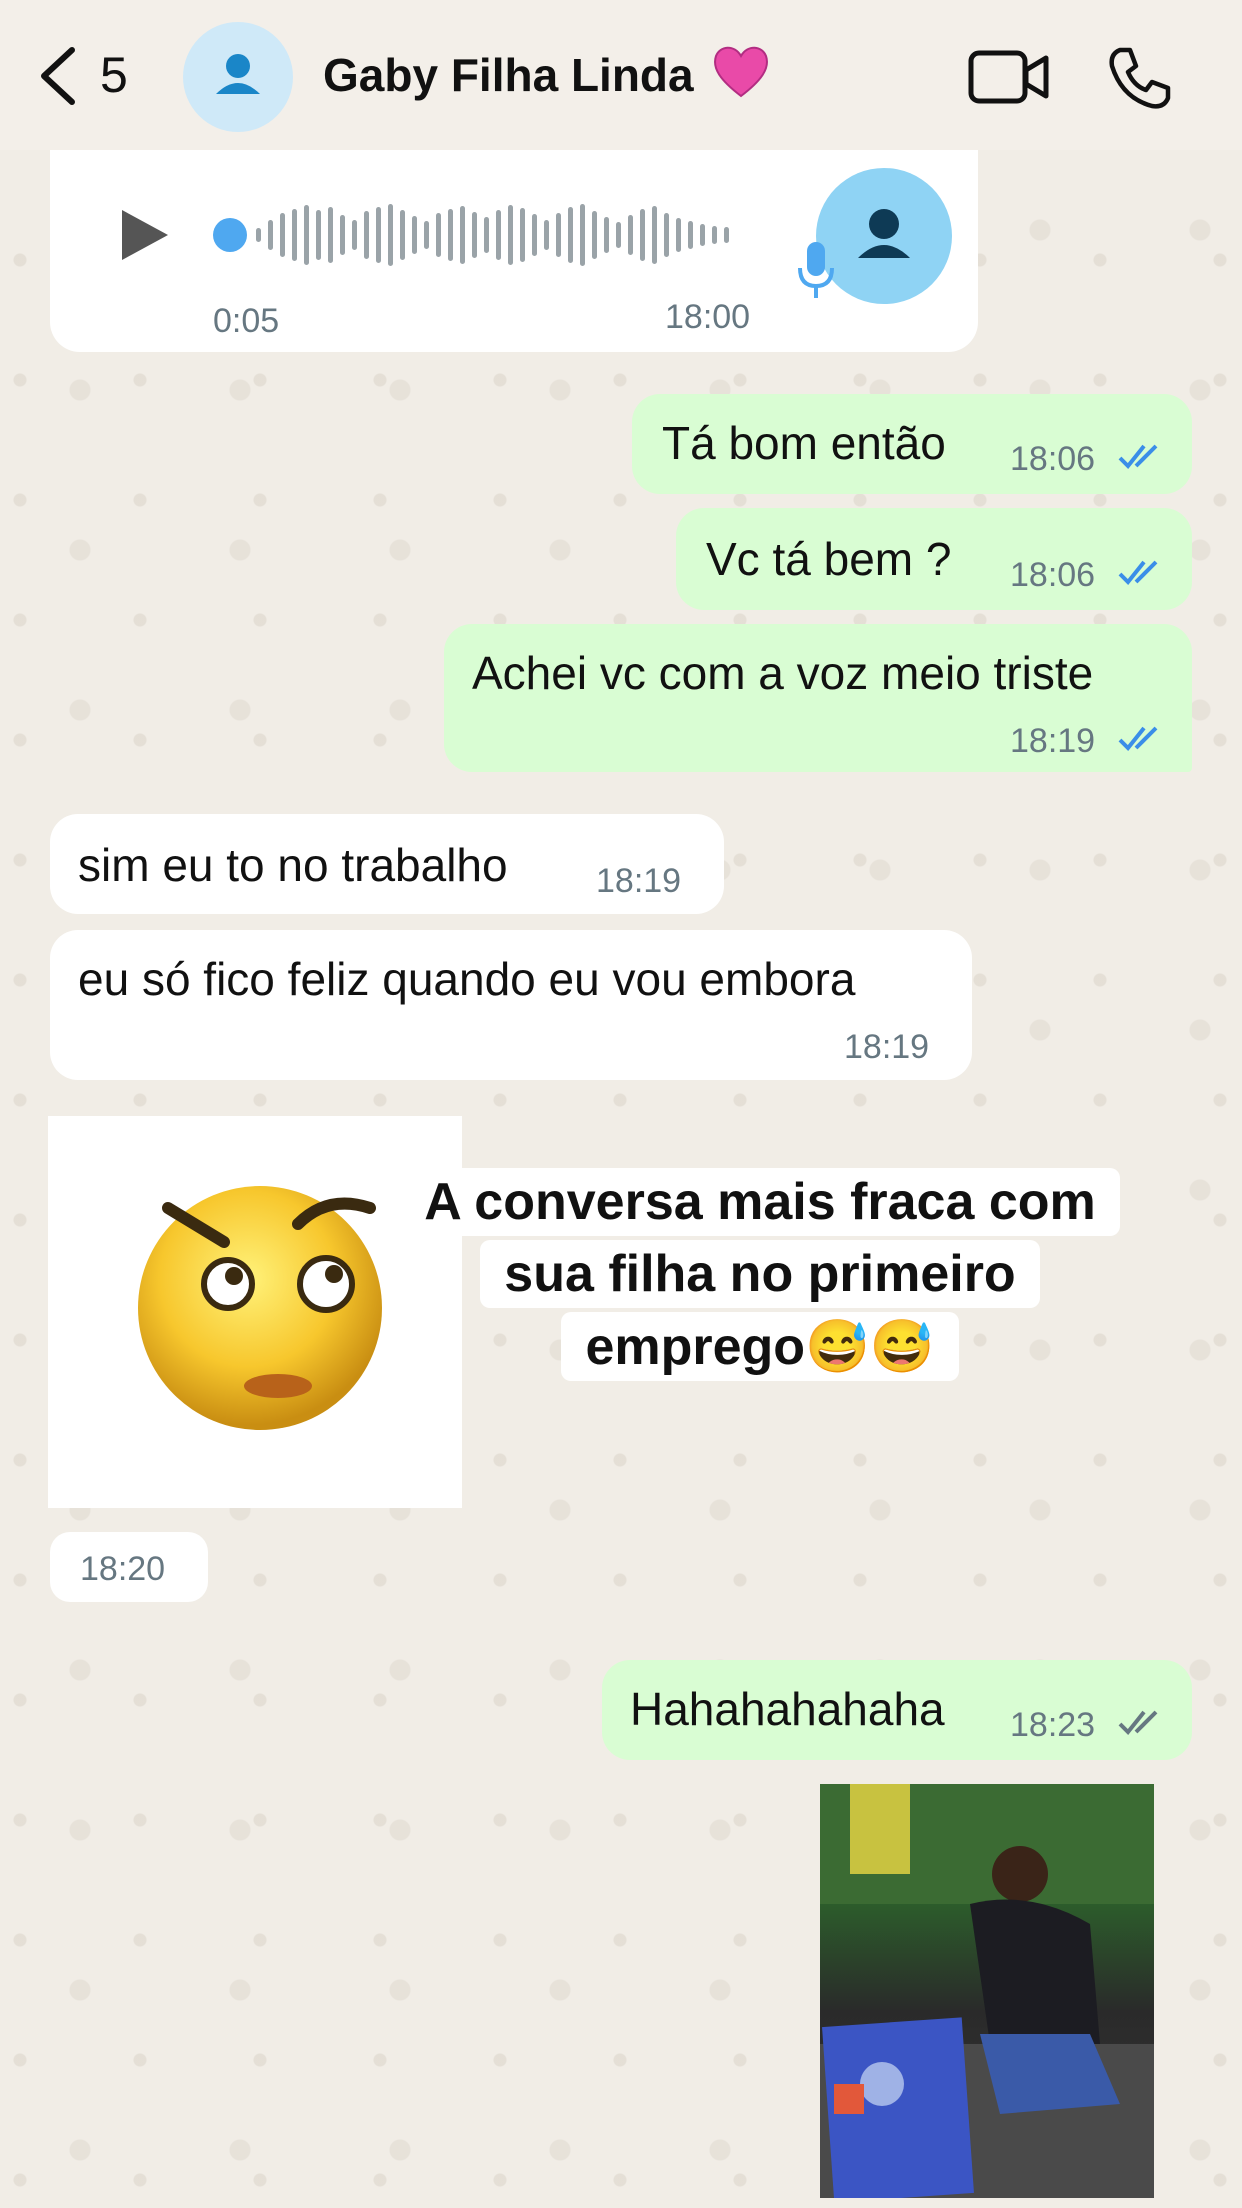 This screenshot has width=1242, height=2208. What do you see at coordinates (144, 235) in the screenshot?
I see `play-icon` at bounding box center [144, 235].